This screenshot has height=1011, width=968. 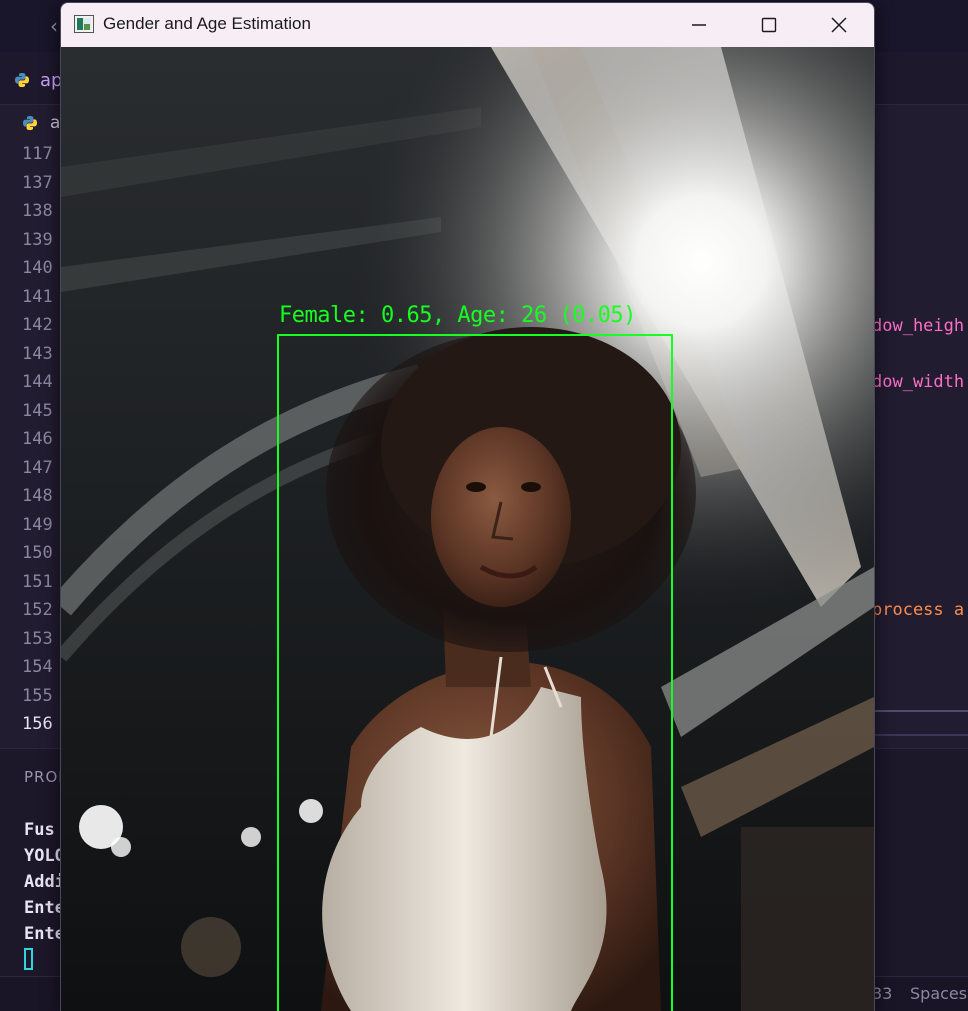 What do you see at coordinates (37, 639) in the screenshot?
I see `line-number: 153` at bounding box center [37, 639].